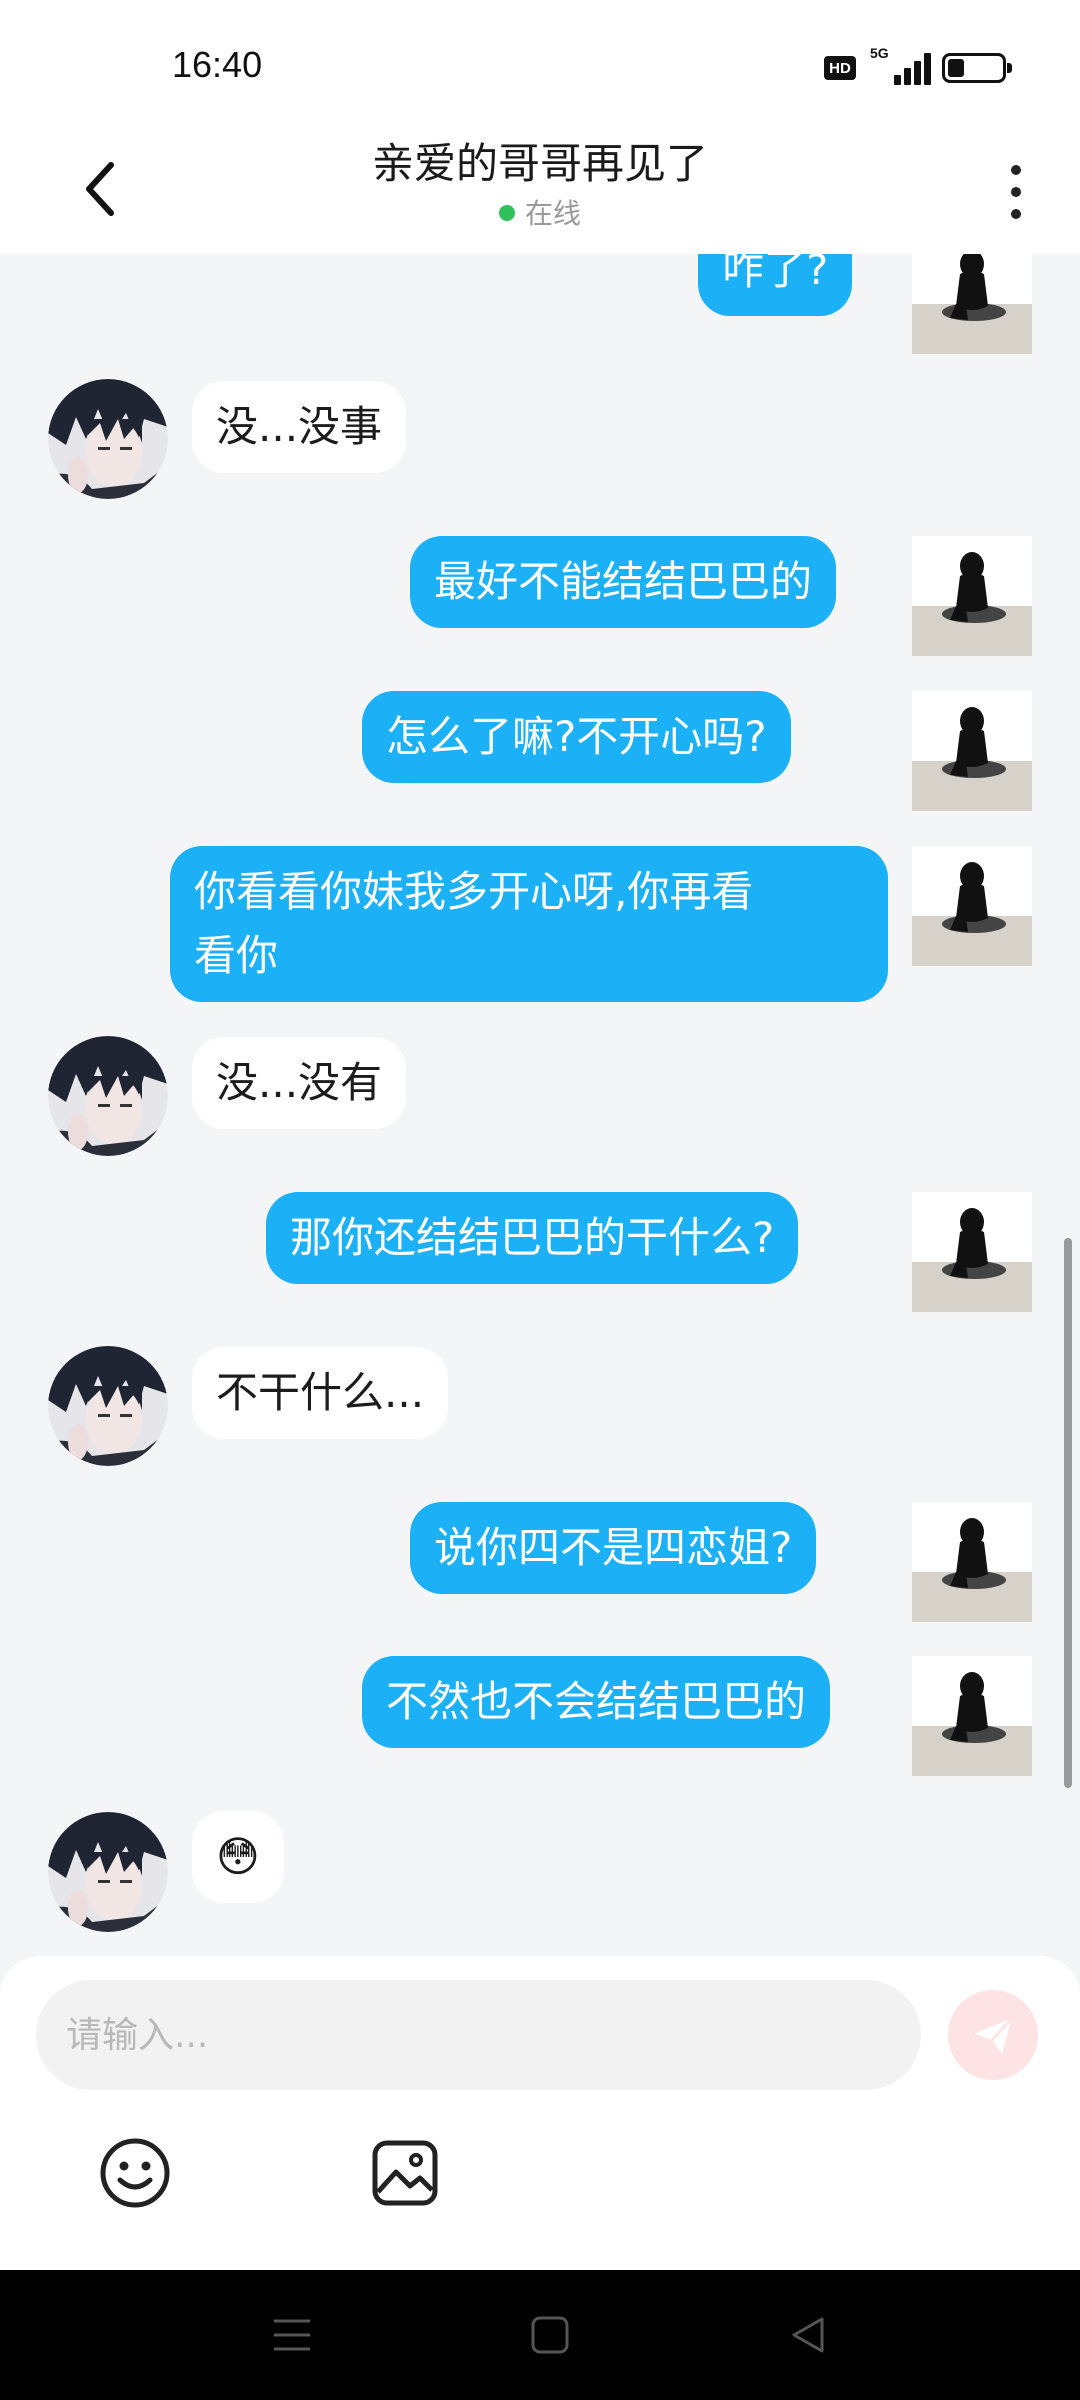 Image resolution: width=1080 pixels, height=2400 pixels. I want to click on send-button, so click(993, 2035).